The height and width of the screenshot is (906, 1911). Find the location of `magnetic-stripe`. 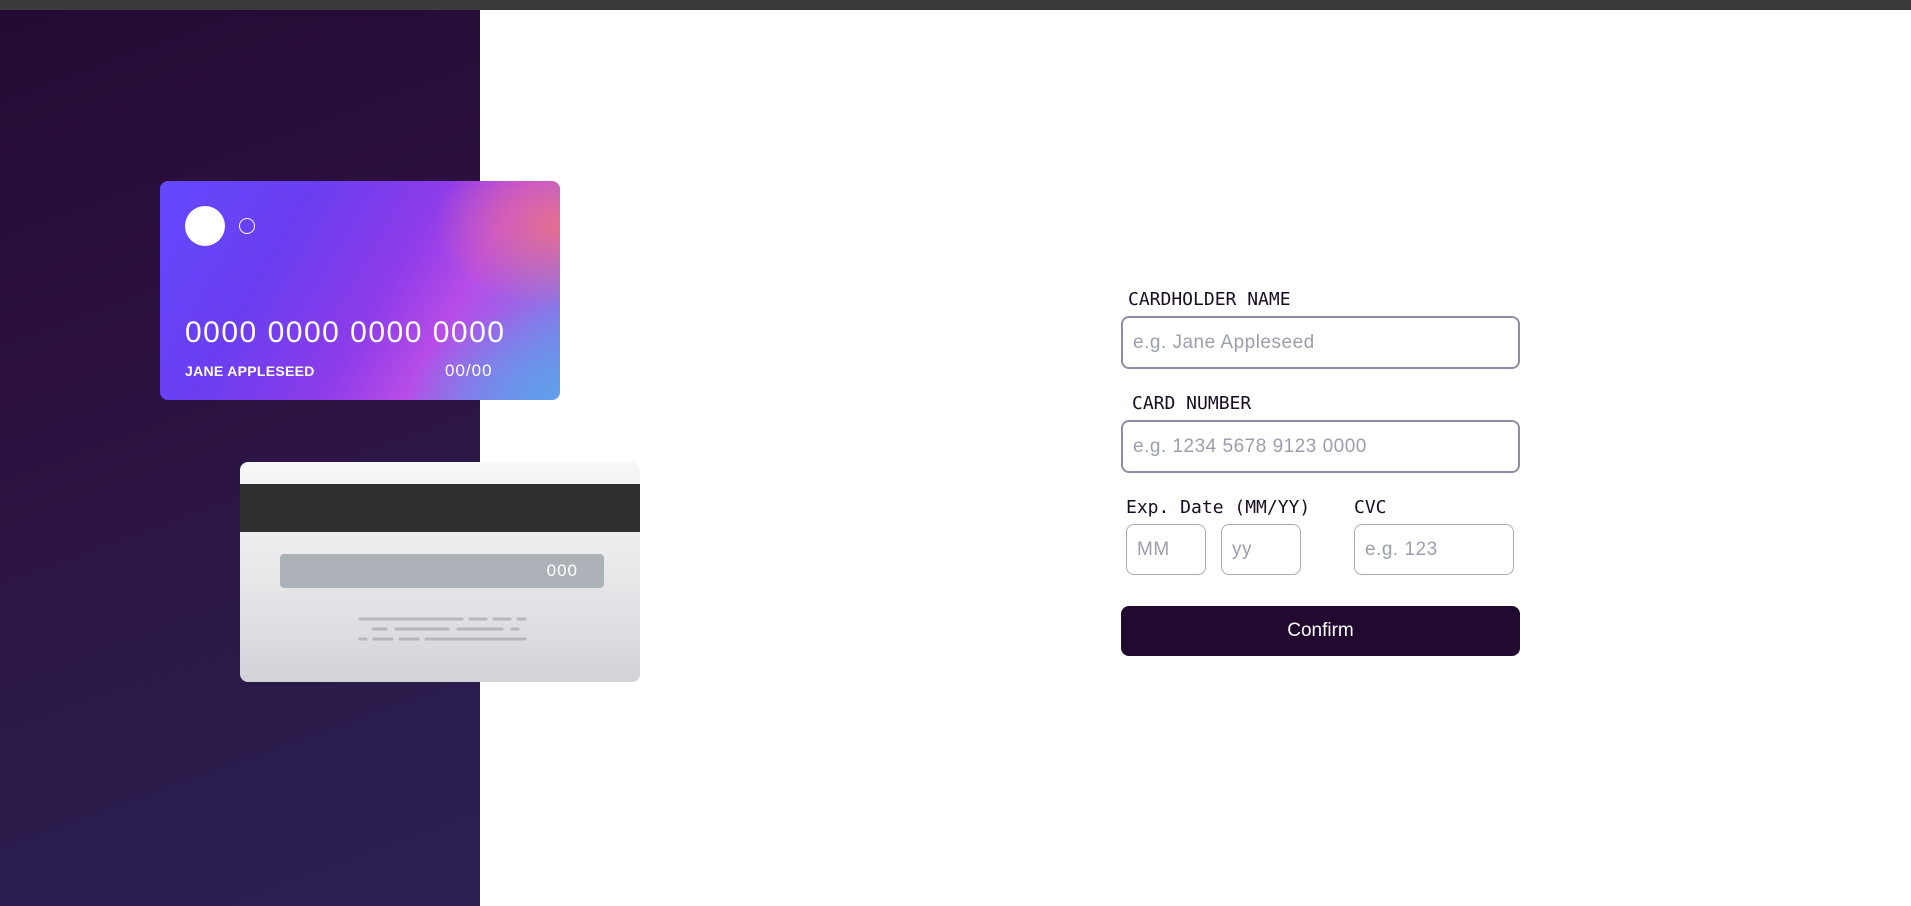

magnetic-stripe is located at coordinates (440, 508).